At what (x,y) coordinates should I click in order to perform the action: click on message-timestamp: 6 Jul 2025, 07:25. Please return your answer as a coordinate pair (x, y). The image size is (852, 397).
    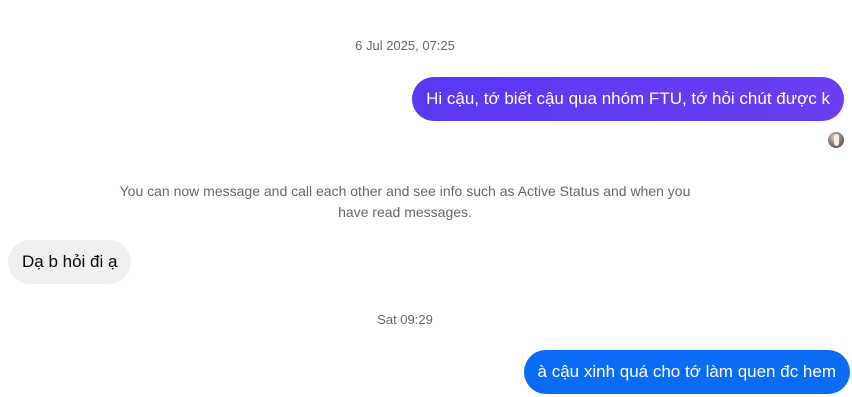
    Looking at the image, I should click on (405, 45).